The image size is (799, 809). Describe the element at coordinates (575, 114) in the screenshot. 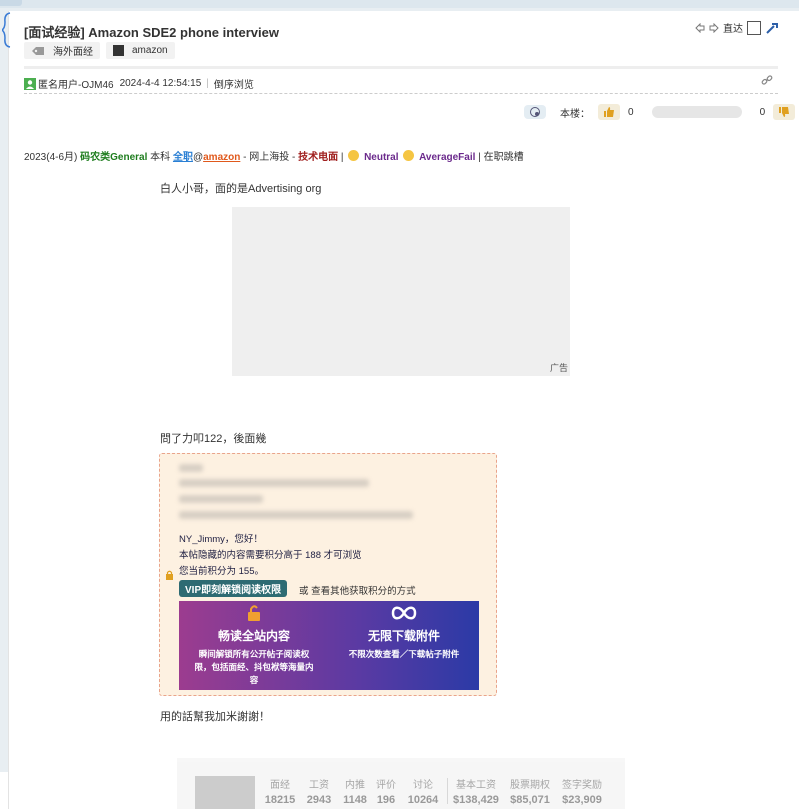

I see `floor-label: 本楼：` at that location.